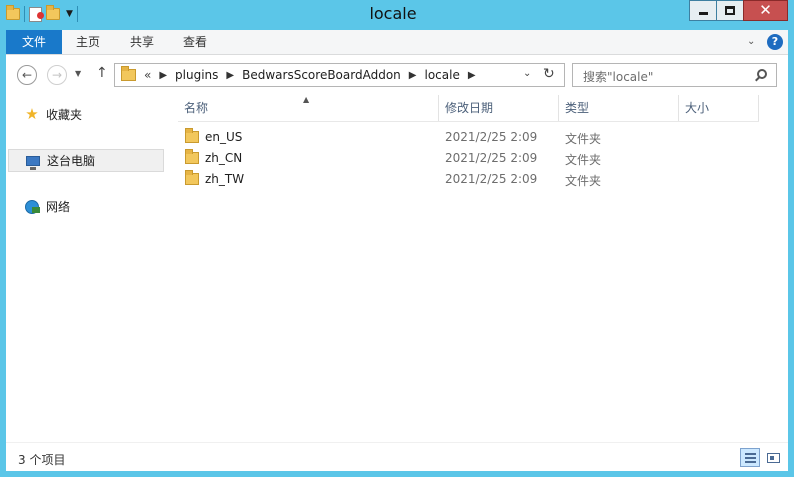 The height and width of the screenshot is (477, 794). Describe the element at coordinates (527, 73) in the screenshot. I see `address-history-chevron-icon: ⌄` at that location.